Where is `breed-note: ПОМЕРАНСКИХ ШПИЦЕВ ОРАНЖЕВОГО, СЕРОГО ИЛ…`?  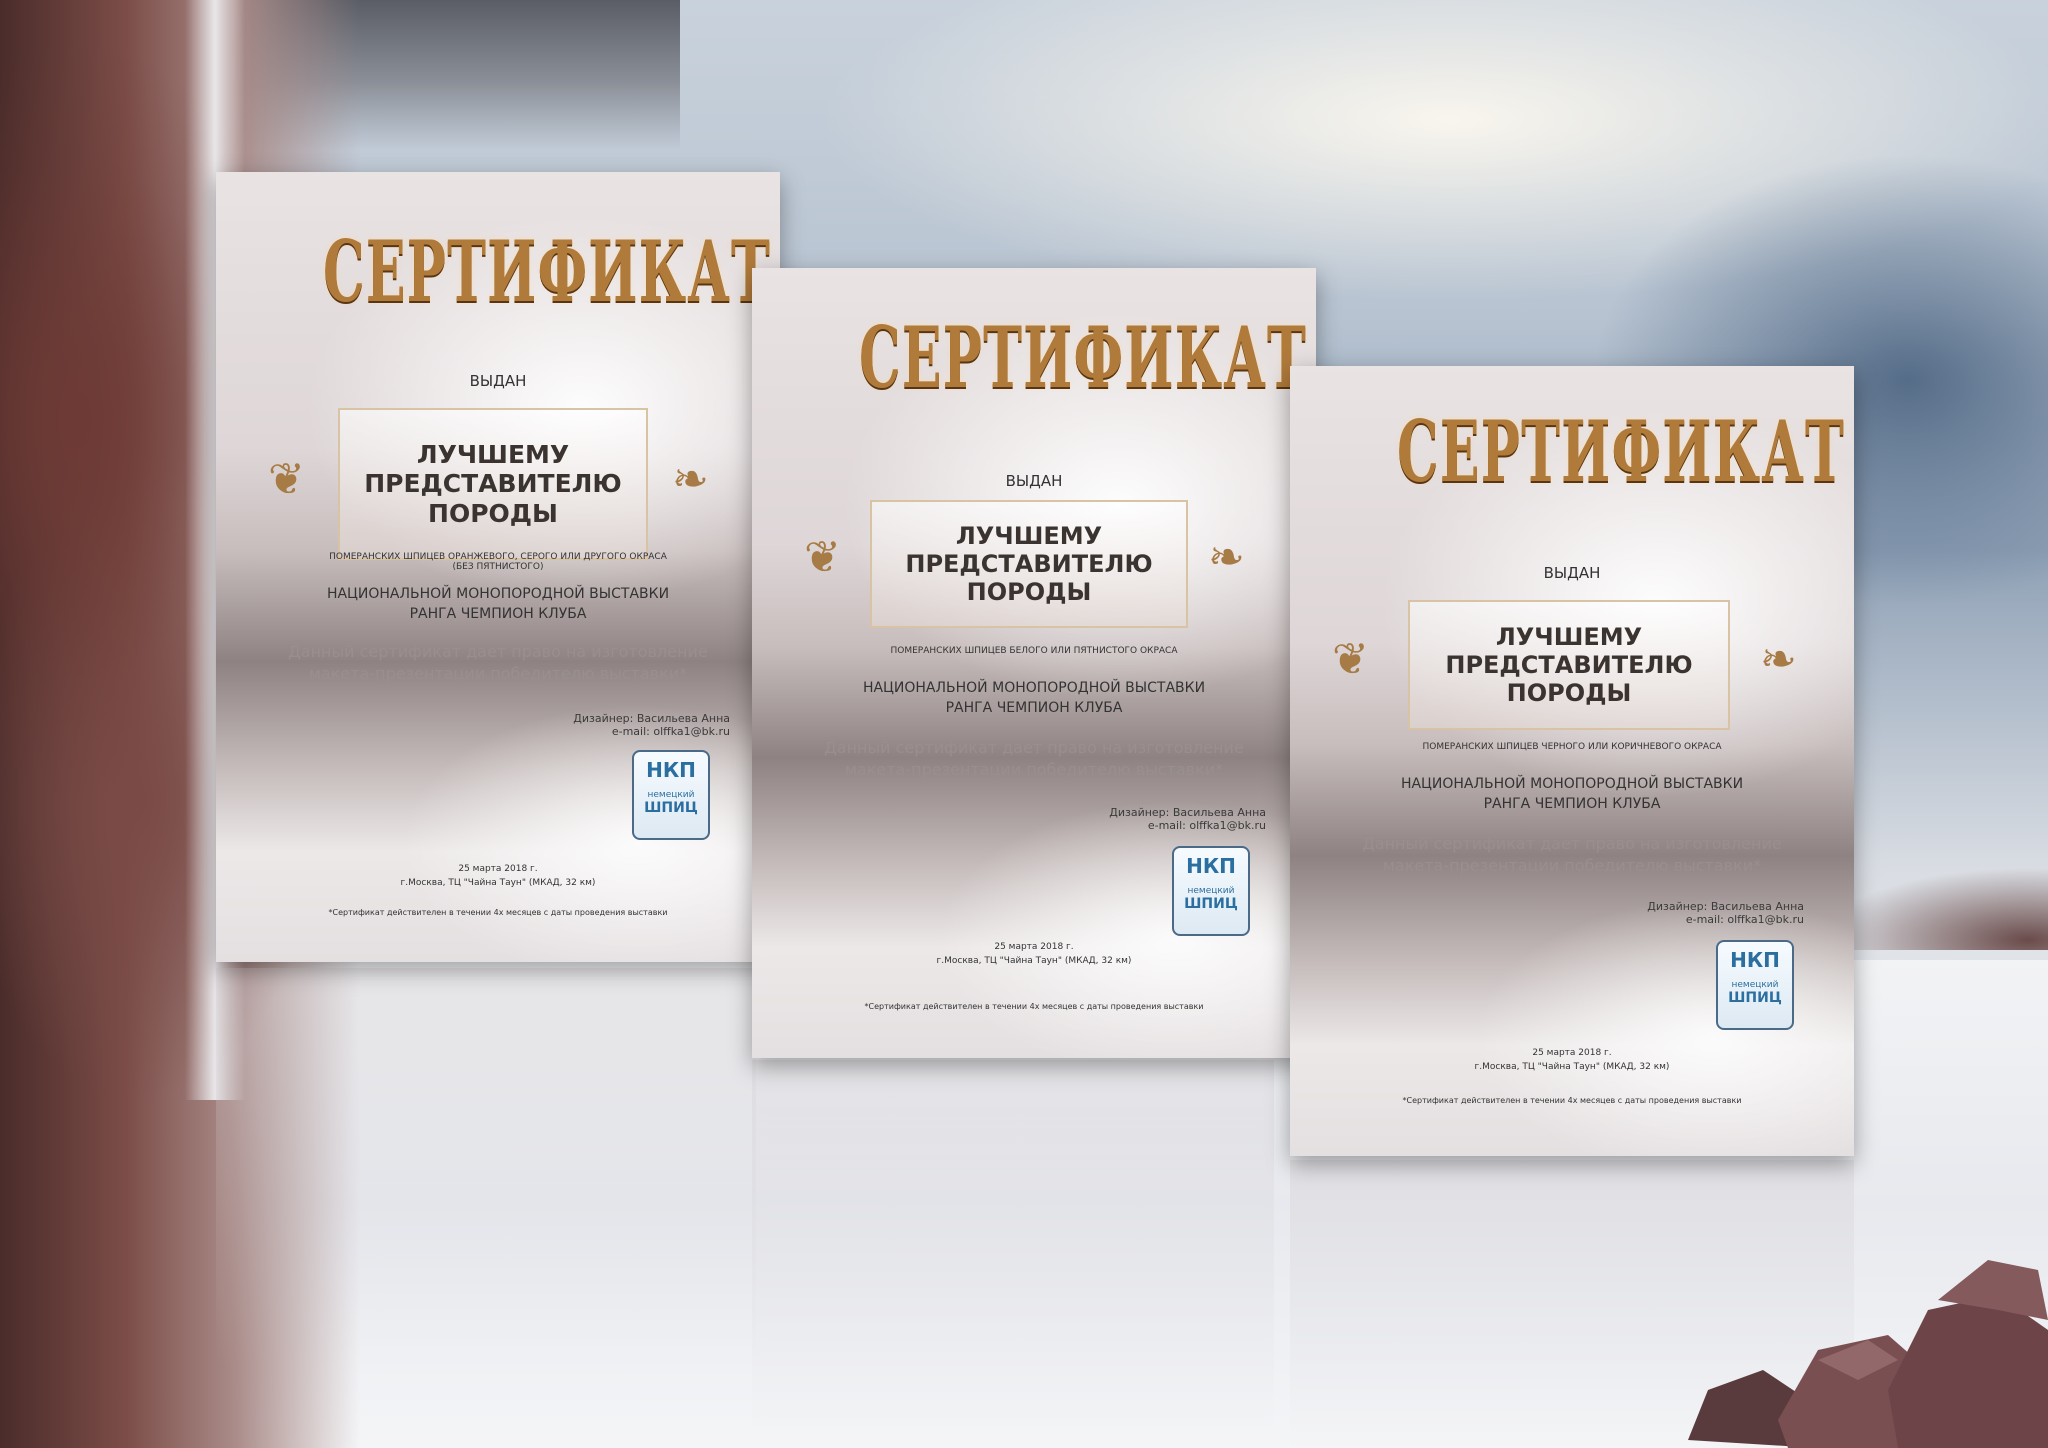
breed-note: ПОМЕРАНСКИХ ШПИЦЕВ ОРАНЖЕВОГО, СЕРОГО ИЛ… is located at coordinates (498, 562).